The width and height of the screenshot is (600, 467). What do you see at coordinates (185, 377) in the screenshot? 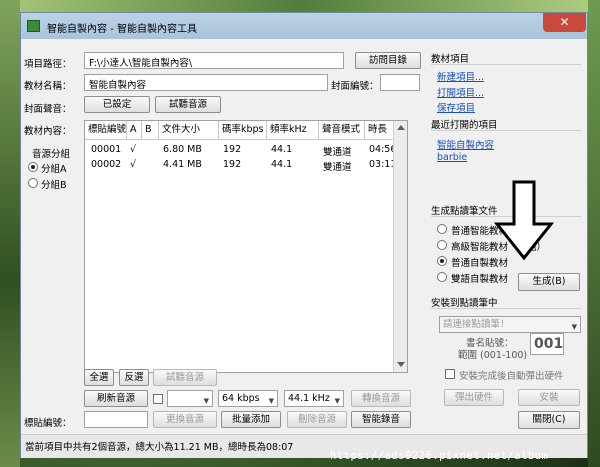
I see `test-audio-button: 試聽音源` at bounding box center [185, 377].